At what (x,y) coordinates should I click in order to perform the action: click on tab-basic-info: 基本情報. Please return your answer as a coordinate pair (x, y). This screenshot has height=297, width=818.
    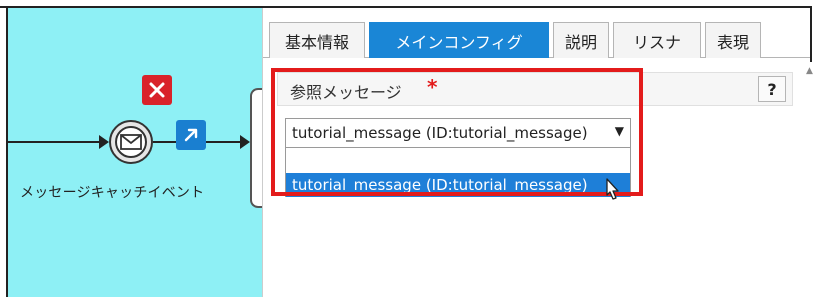
    Looking at the image, I should click on (317, 40).